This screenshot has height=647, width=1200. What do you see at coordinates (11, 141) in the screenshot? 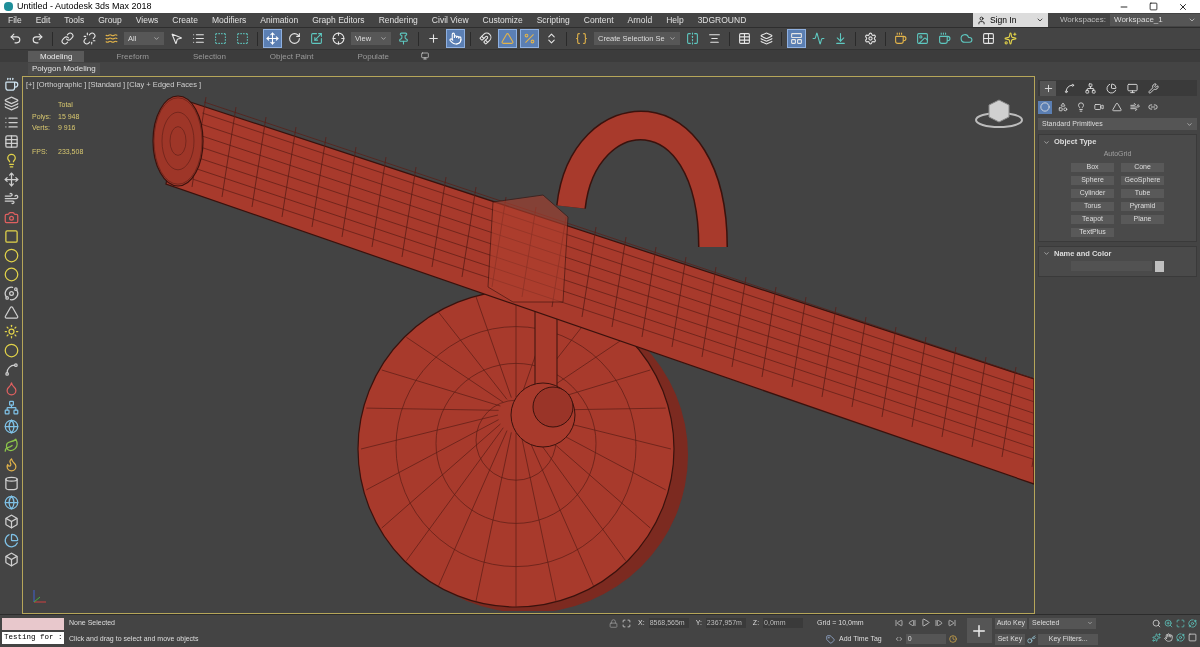
I see `table-icon` at bounding box center [11, 141].